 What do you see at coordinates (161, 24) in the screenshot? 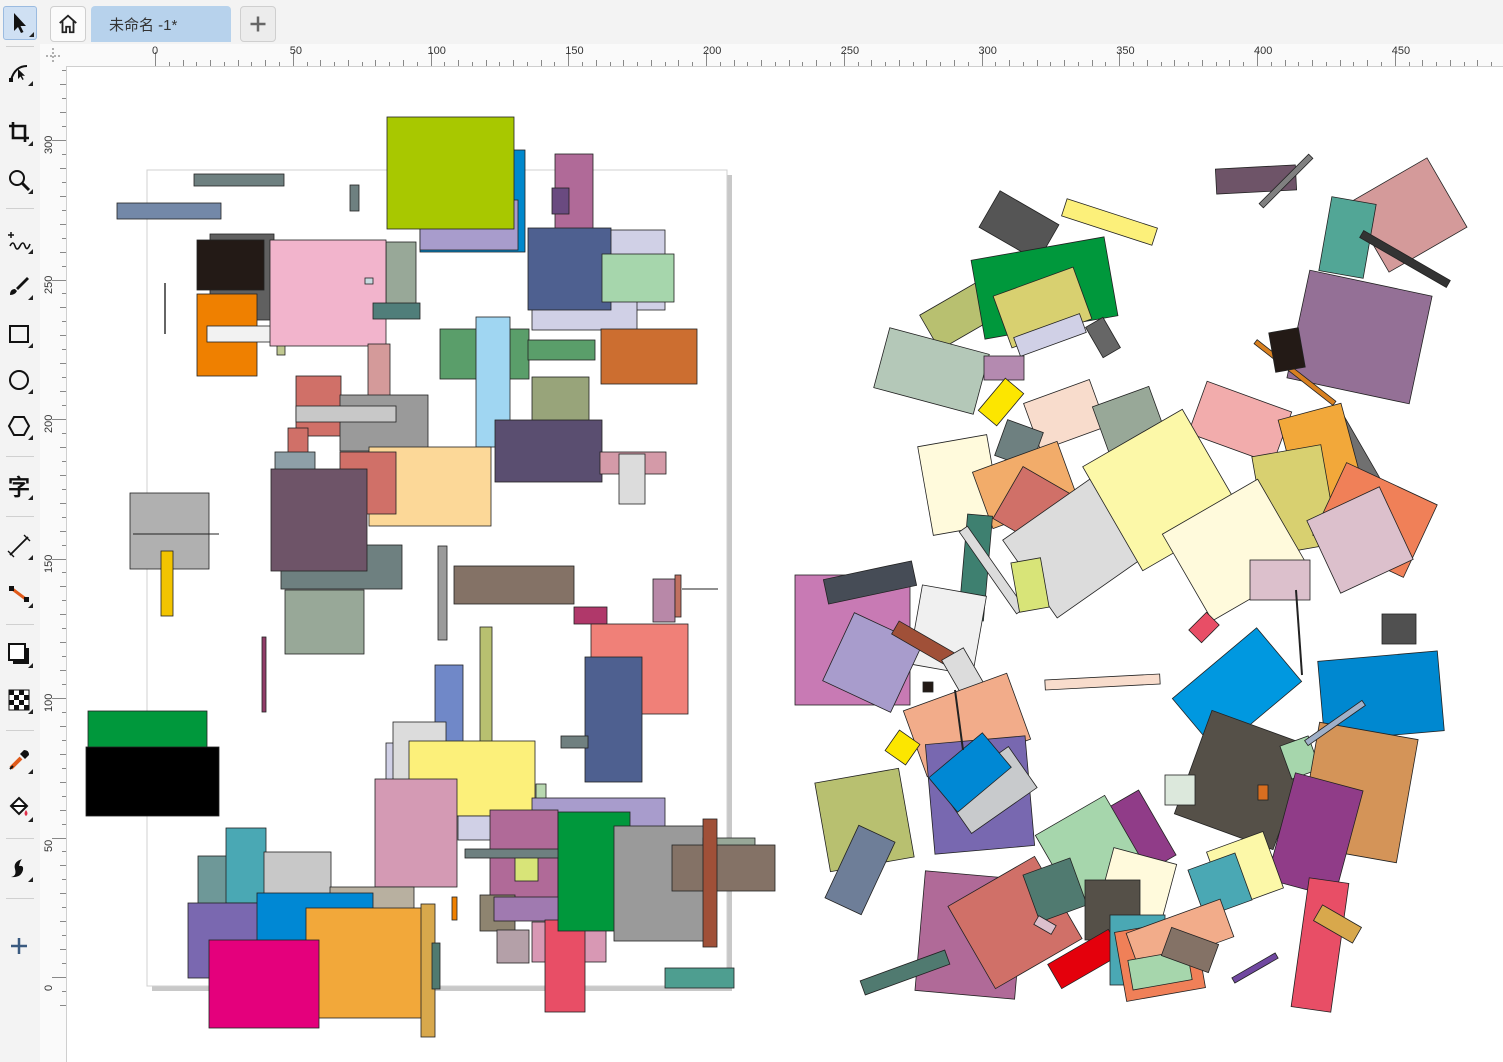
I see `tab-document: 未命名 -1*` at bounding box center [161, 24].